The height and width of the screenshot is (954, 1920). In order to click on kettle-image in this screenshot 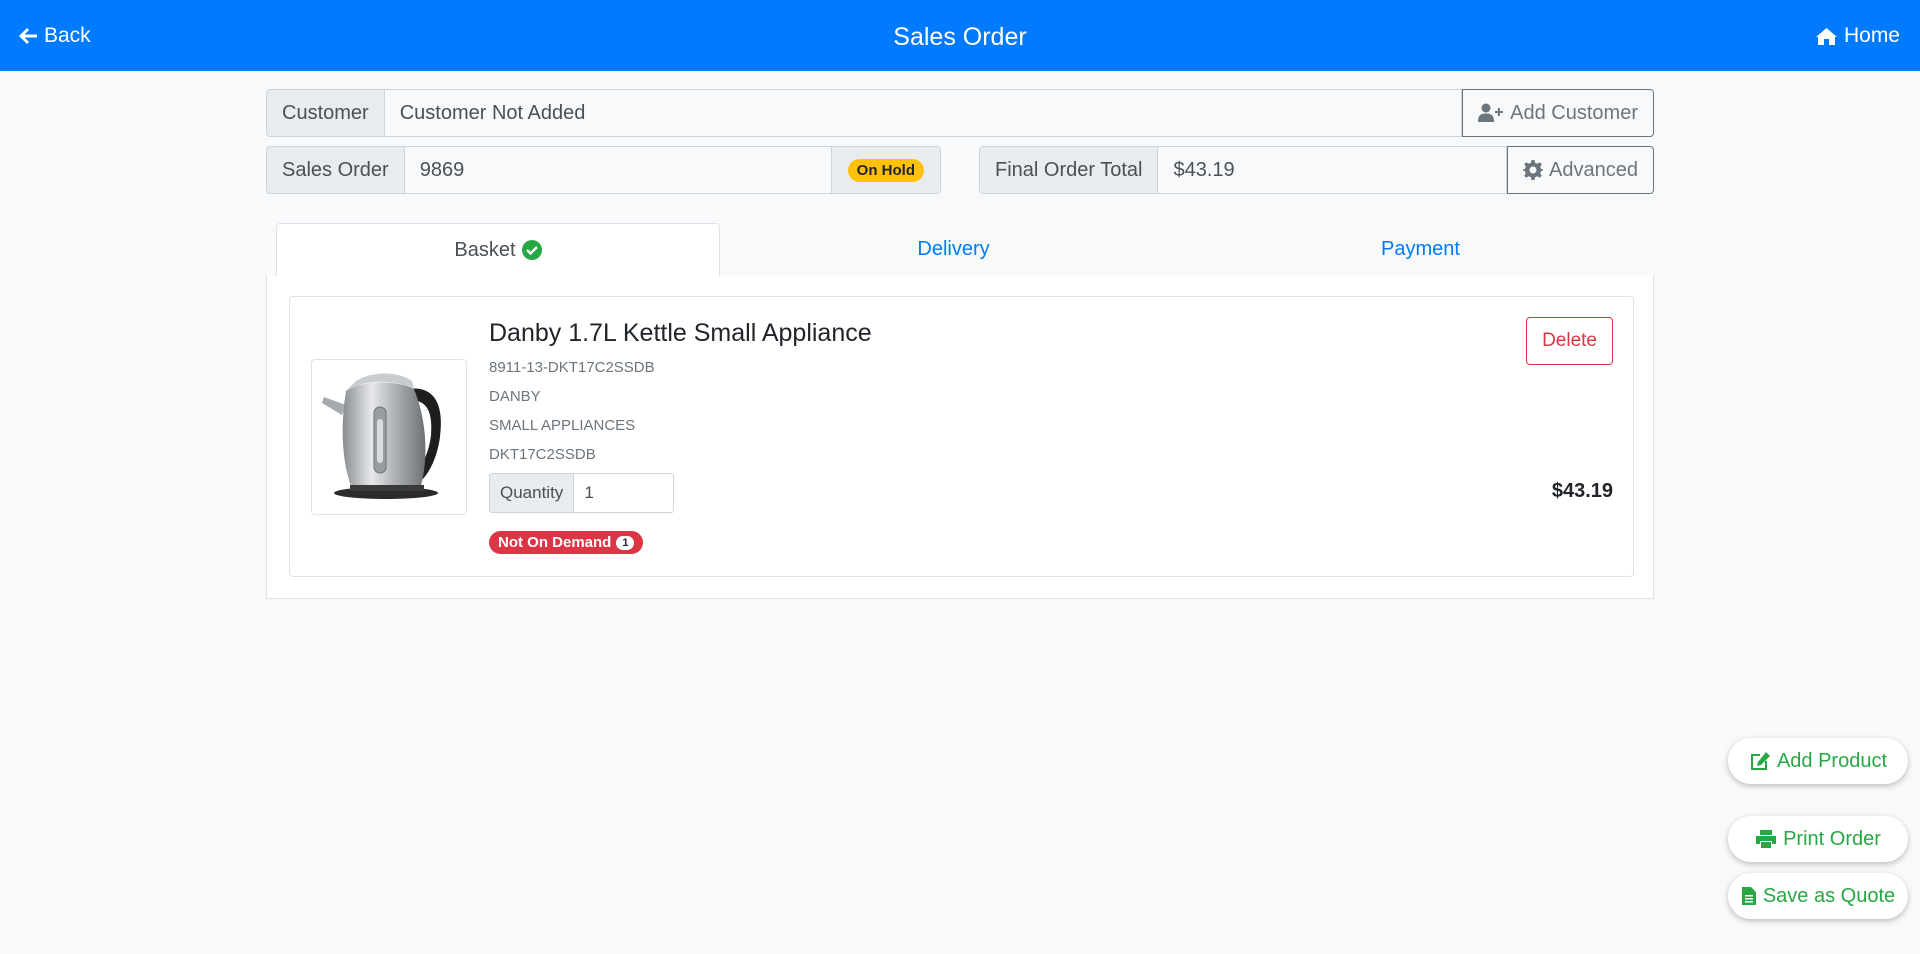, I will do `click(381, 436)`.